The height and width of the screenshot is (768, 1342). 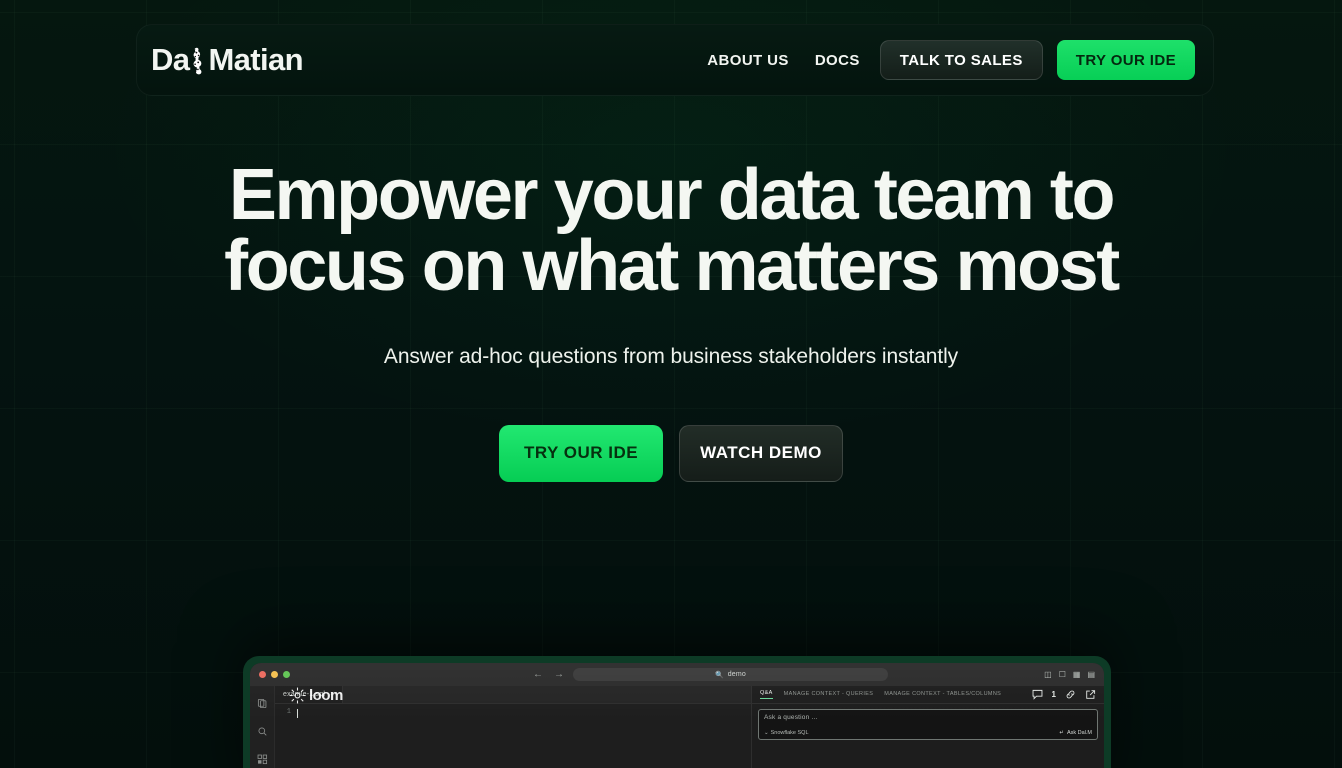 What do you see at coordinates (789, 733) in the screenshot?
I see `sql-dialect-label: Snowflake SQL` at bounding box center [789, 733].